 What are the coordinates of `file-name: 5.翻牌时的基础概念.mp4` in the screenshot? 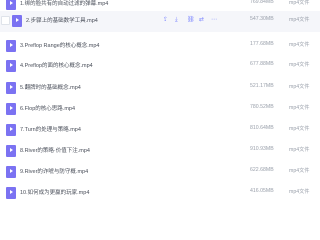 It's located at (50, 87).